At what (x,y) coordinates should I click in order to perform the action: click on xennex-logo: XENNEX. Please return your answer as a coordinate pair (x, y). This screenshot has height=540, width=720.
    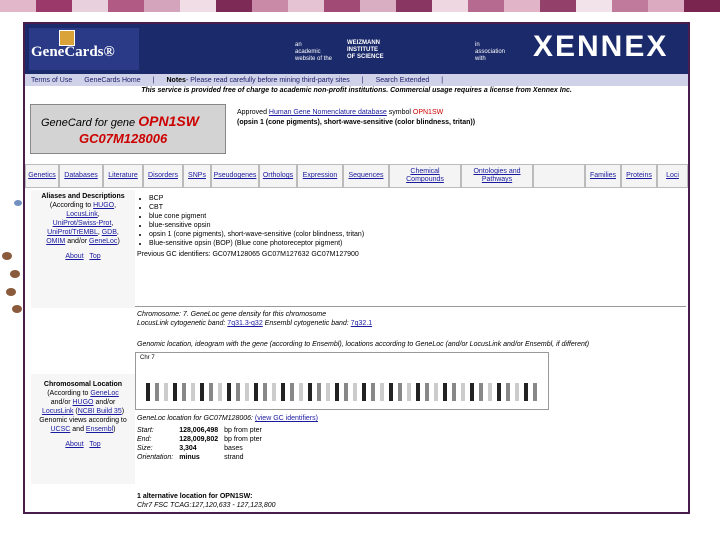
    Looking at the image, I should click on (600, 47).